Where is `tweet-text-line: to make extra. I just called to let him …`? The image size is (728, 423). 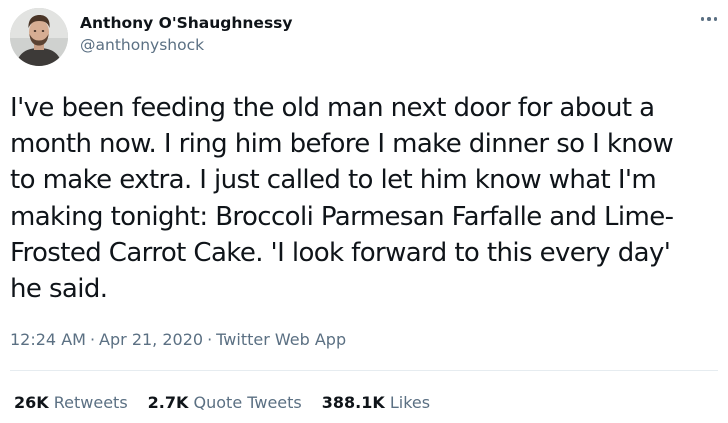 tweet-text-line: to make extra. I just called to let him … is located at coordinates (333, 180).